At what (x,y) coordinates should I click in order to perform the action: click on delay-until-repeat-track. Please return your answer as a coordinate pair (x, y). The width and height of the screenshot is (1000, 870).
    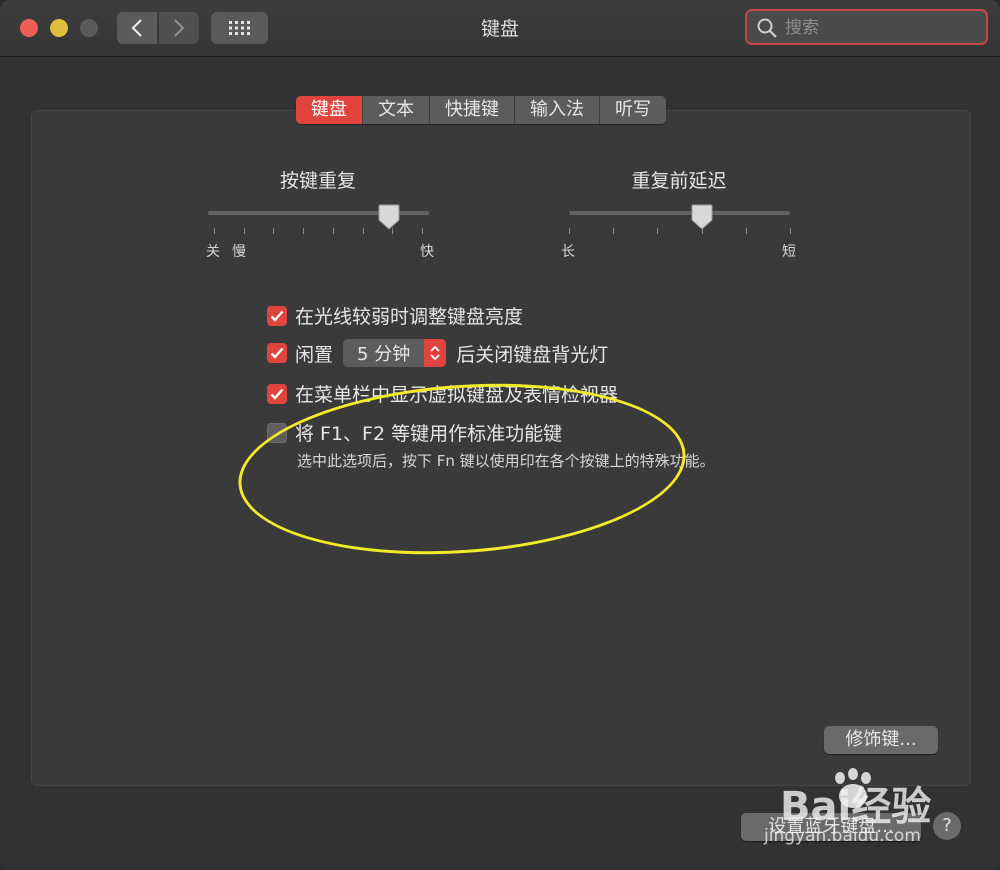
    Looking at the image, I should click on (679, 213).